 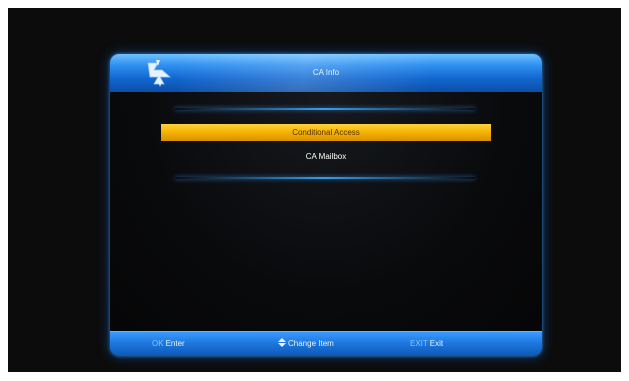 I want to click on top-divider, so click(x=325, y=109).